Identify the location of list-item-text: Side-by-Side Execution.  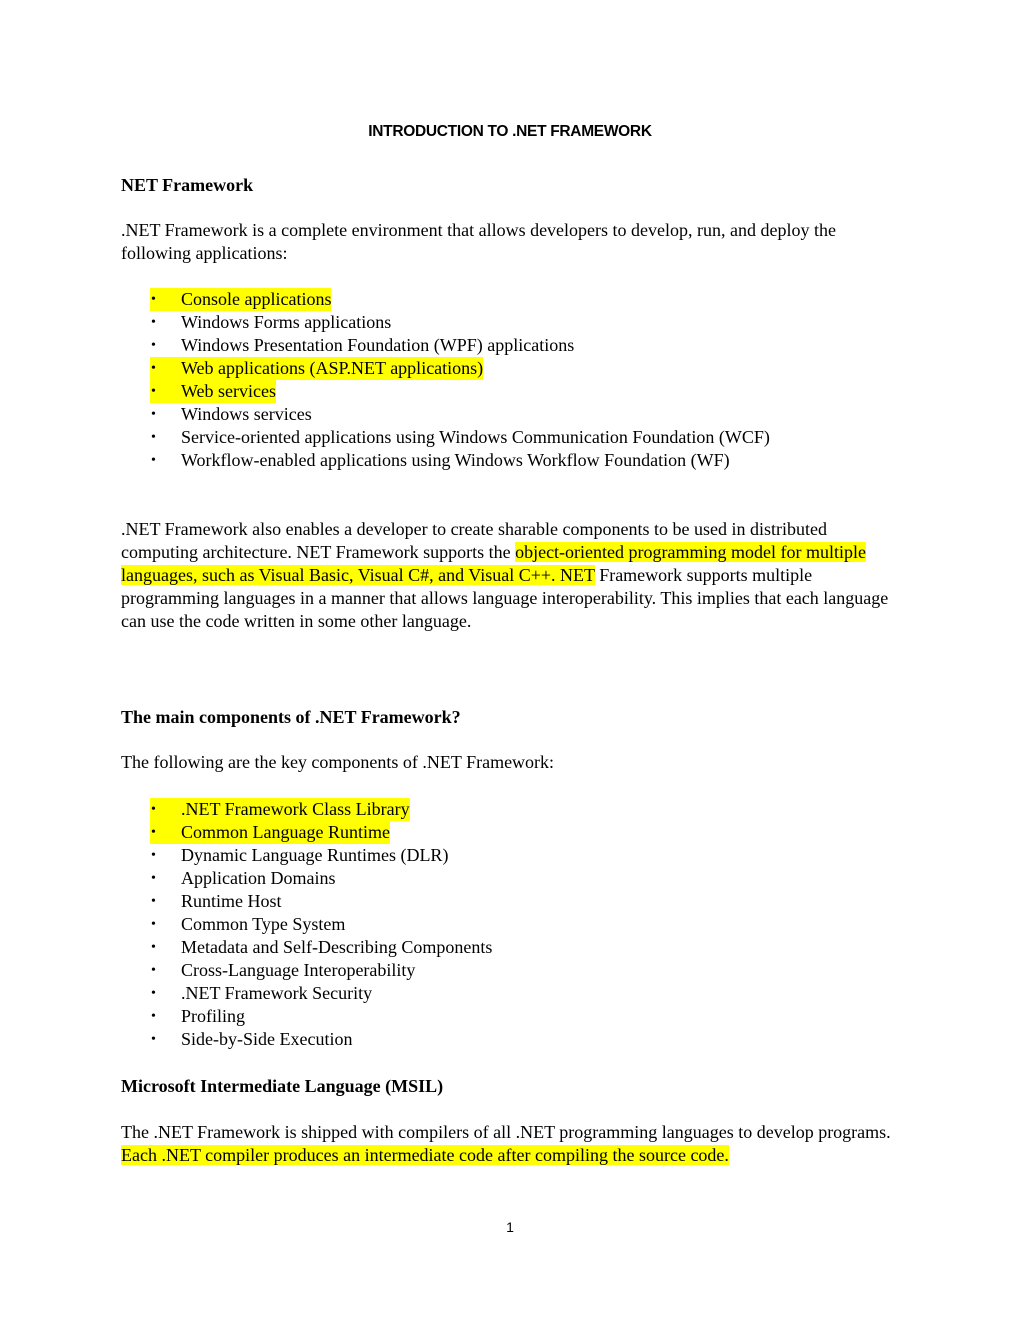
(267, 1039).